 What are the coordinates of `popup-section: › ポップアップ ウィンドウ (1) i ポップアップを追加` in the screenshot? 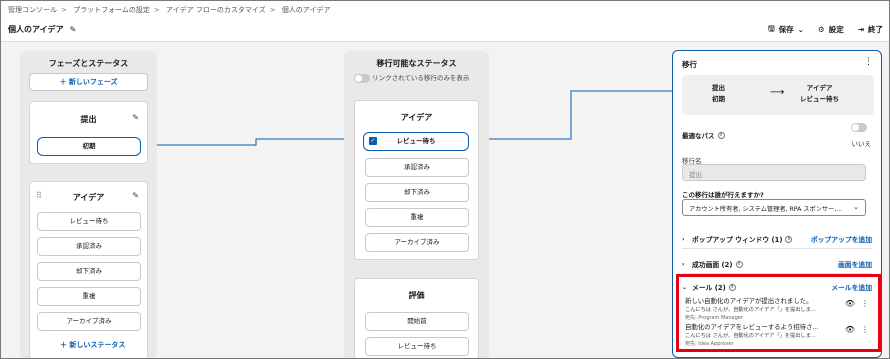 It's located at (777, 239).